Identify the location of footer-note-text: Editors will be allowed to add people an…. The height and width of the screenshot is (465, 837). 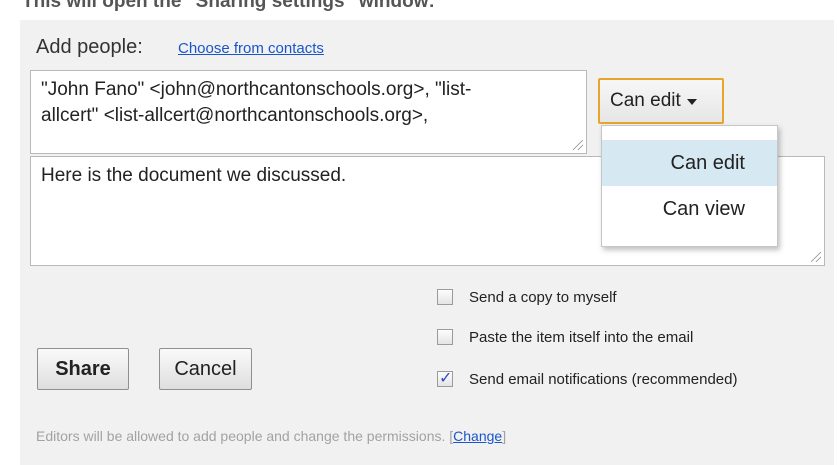
(241, 436).